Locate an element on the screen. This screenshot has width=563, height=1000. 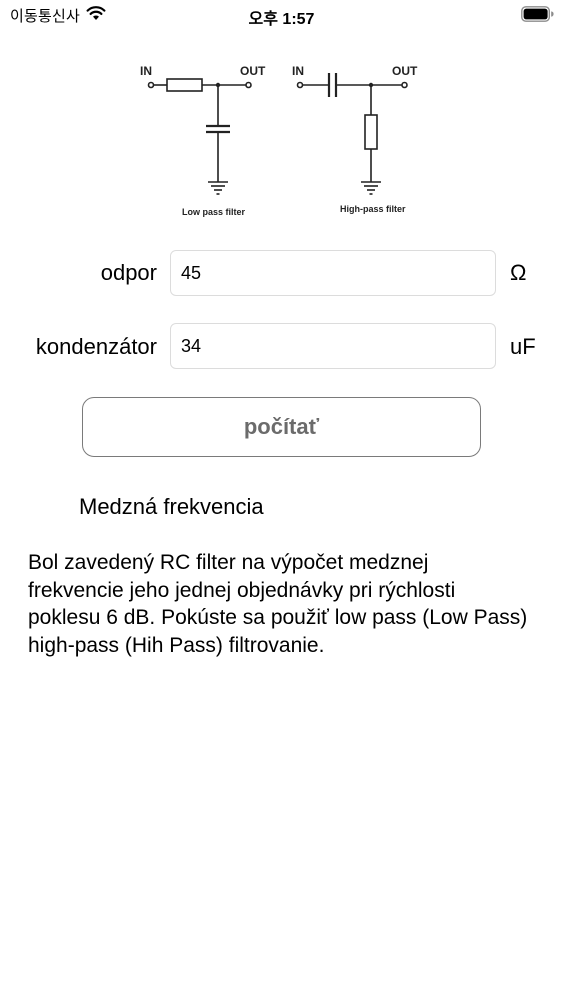
low-pass-caption: Low pass filter is located at coordinates (214, 212).